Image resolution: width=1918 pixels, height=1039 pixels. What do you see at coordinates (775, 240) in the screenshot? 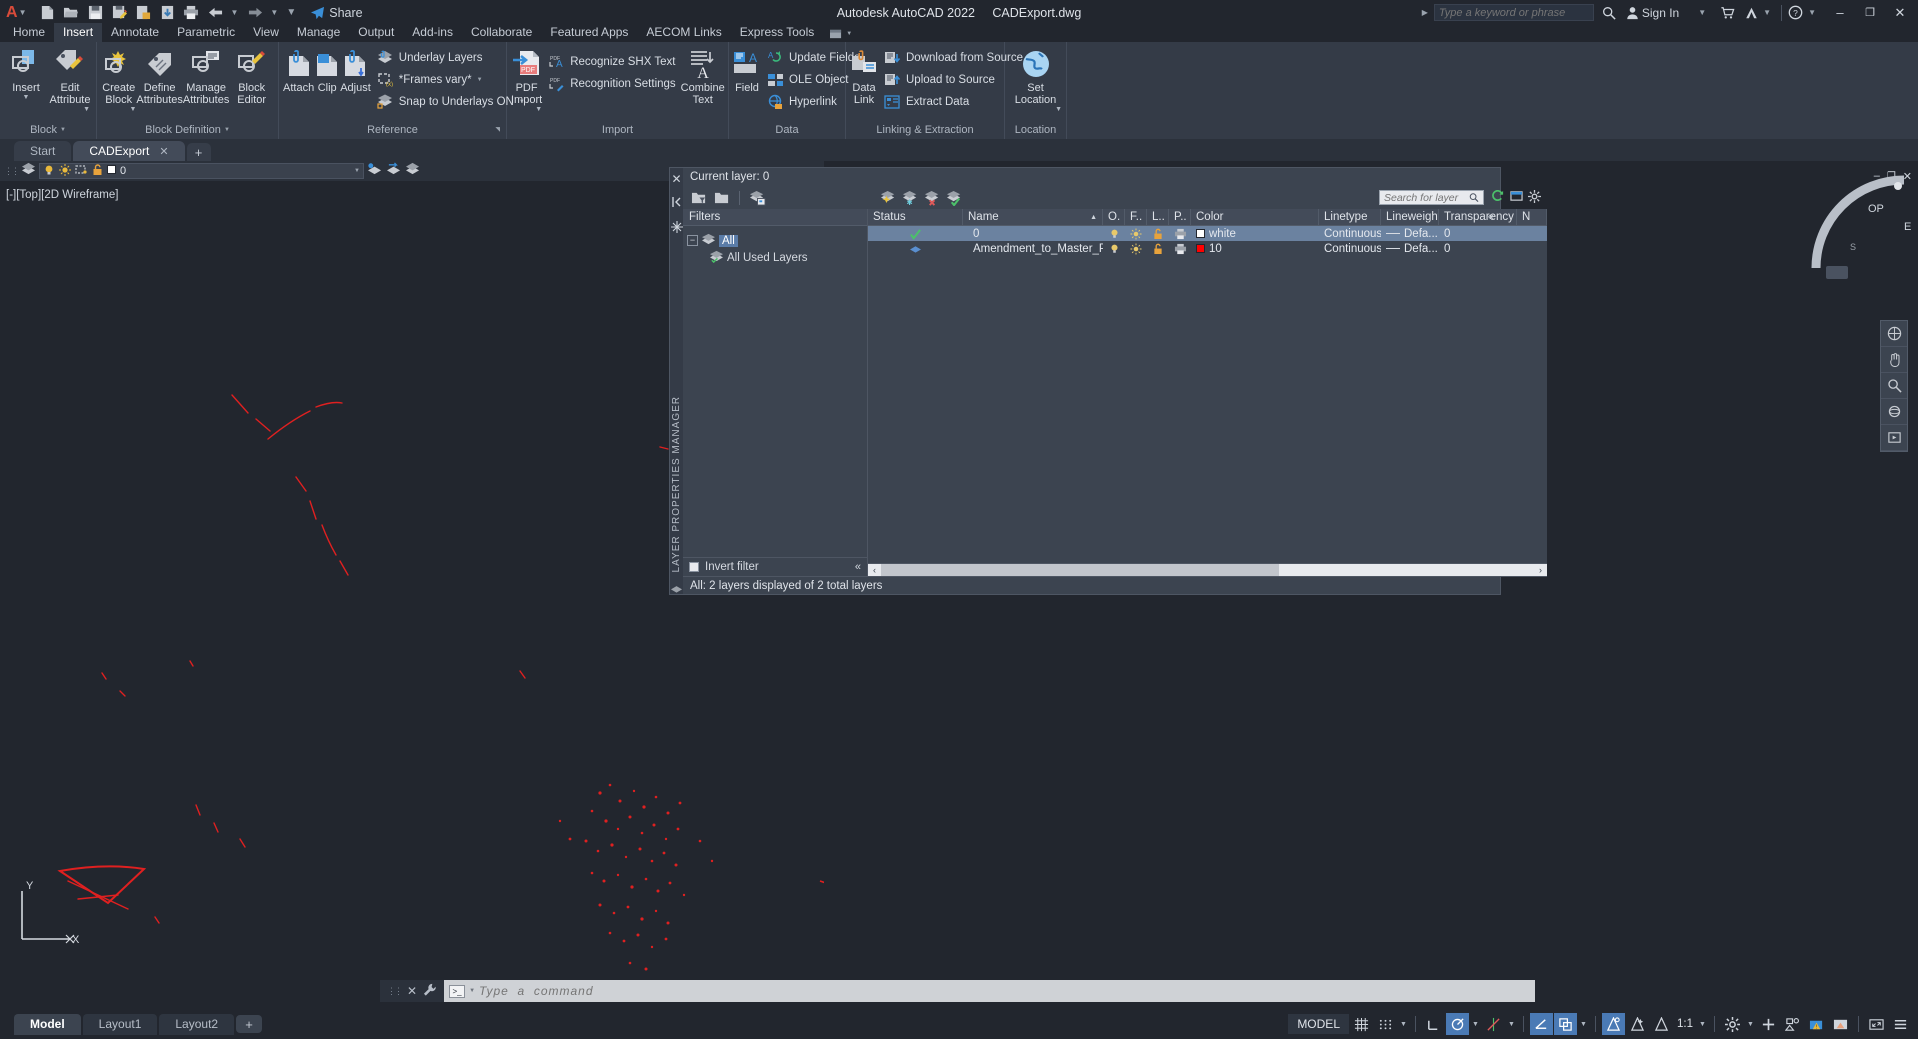
I see `filter-item-all: − All` at bounding box center [775, 240].